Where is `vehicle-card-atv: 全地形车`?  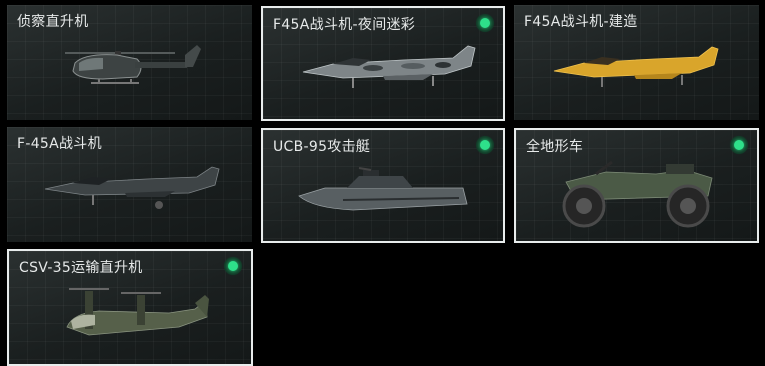
vehicle-card-atv: 全地形车 is located at coordinates (636, 185).